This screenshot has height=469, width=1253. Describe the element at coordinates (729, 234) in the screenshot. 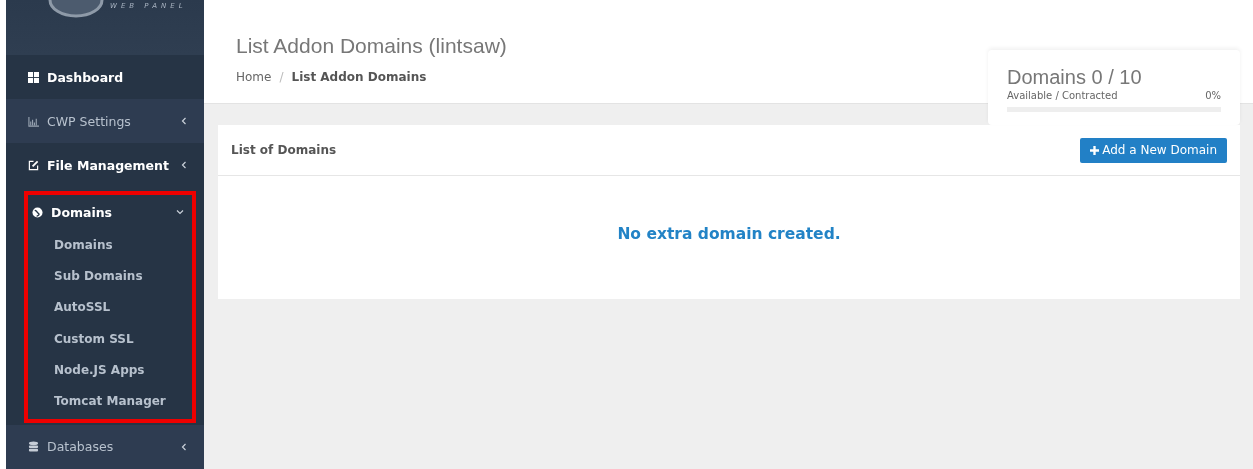

I see `empty-message: No extra domain created.` at that location.